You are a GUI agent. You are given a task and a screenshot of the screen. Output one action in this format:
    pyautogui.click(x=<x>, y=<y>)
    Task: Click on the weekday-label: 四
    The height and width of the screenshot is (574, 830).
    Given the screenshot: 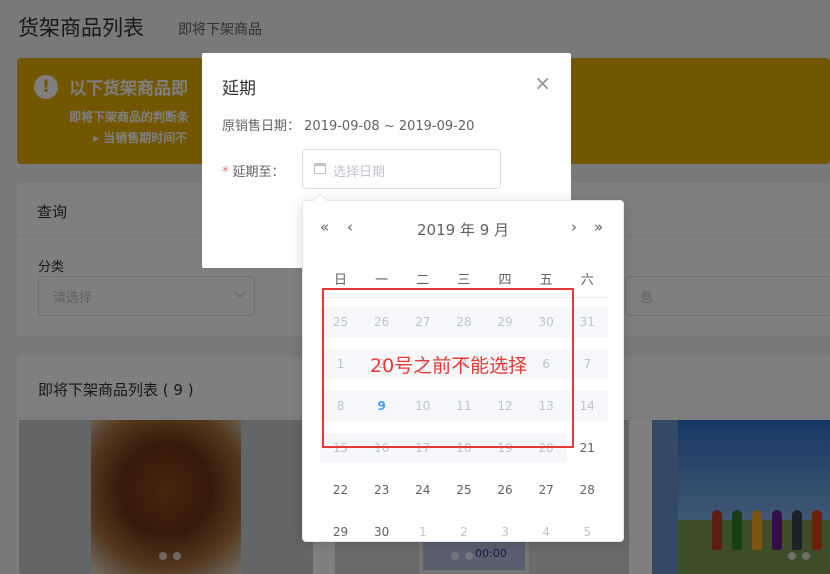 What is the action you would take?
    pyautogui.click(x=505, y=280)
    